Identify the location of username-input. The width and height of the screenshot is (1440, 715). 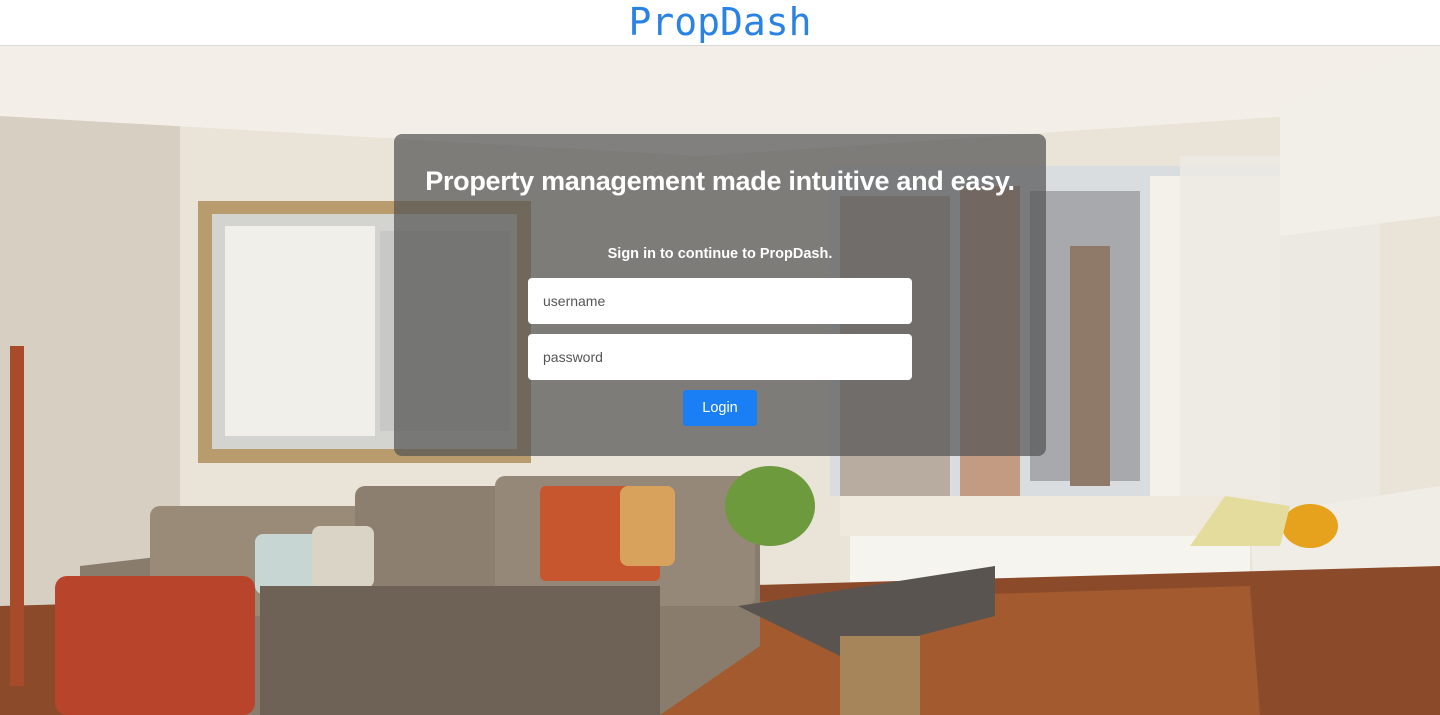
(720, 301).